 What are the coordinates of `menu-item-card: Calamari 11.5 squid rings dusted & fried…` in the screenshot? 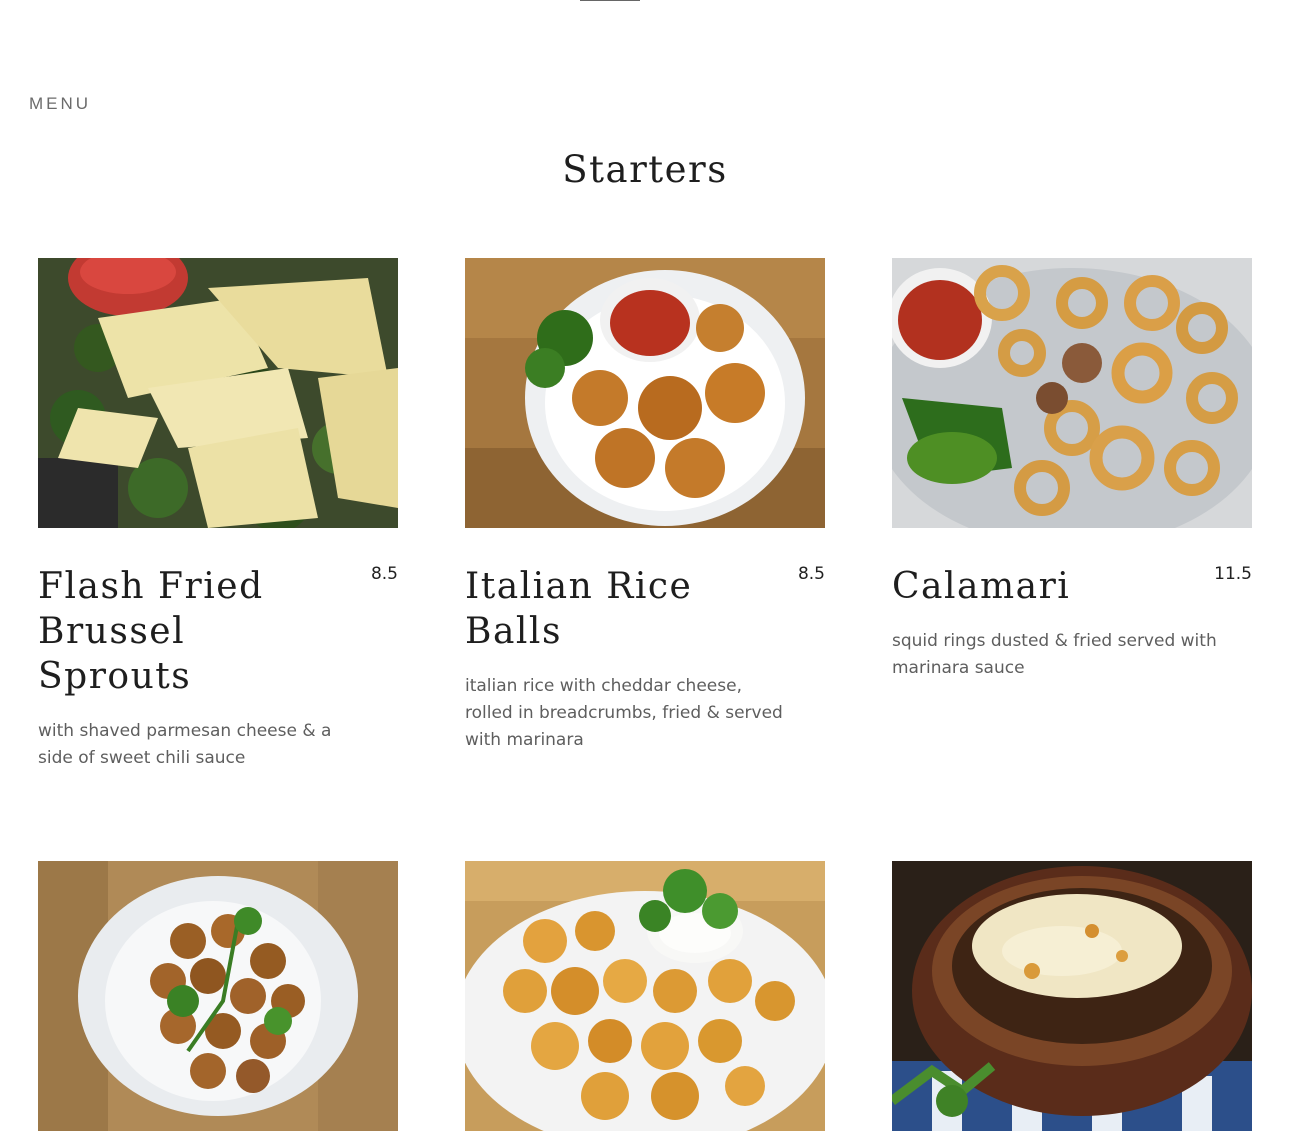 It's located at (1072, 470).